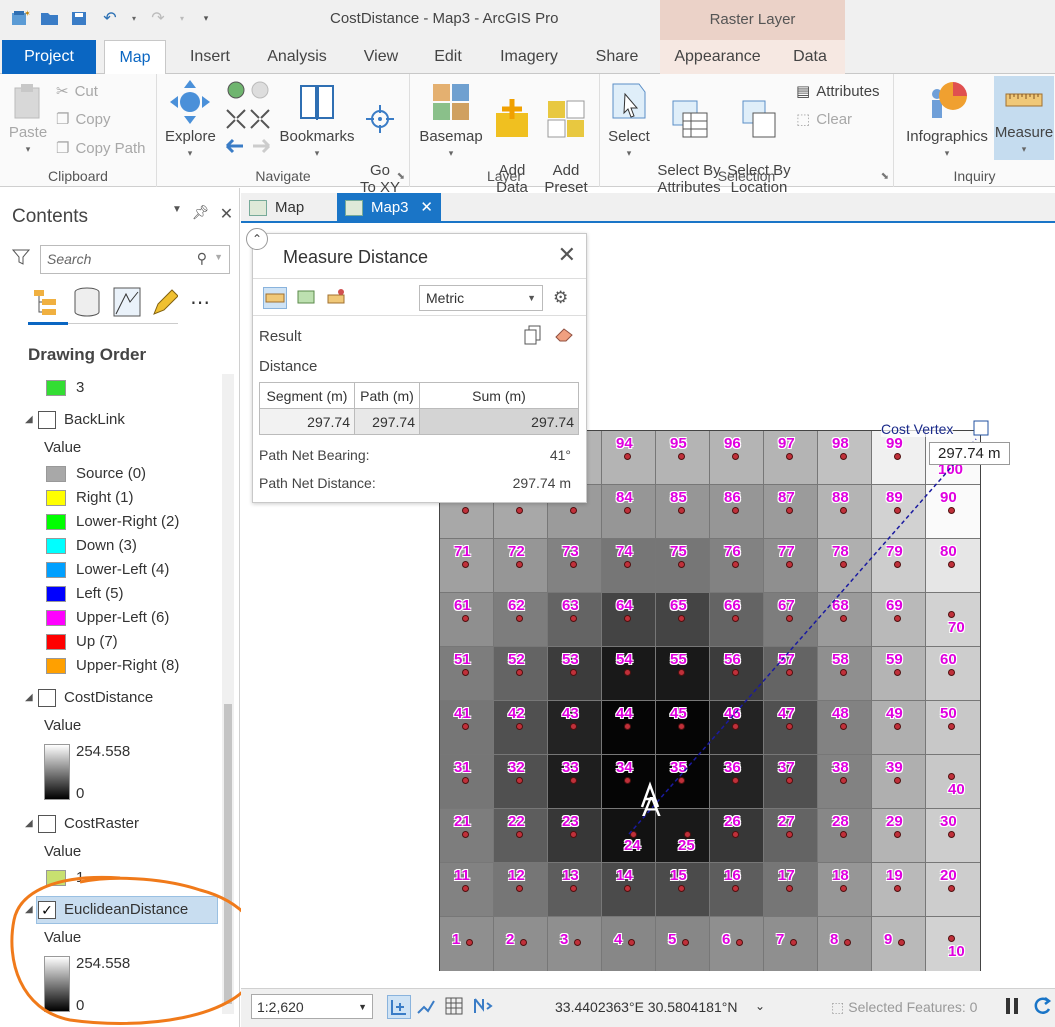 Image resolution: width=1055 pixels, height=1027 pixels. I want to click on tab-data: Data, so click(810, 57).